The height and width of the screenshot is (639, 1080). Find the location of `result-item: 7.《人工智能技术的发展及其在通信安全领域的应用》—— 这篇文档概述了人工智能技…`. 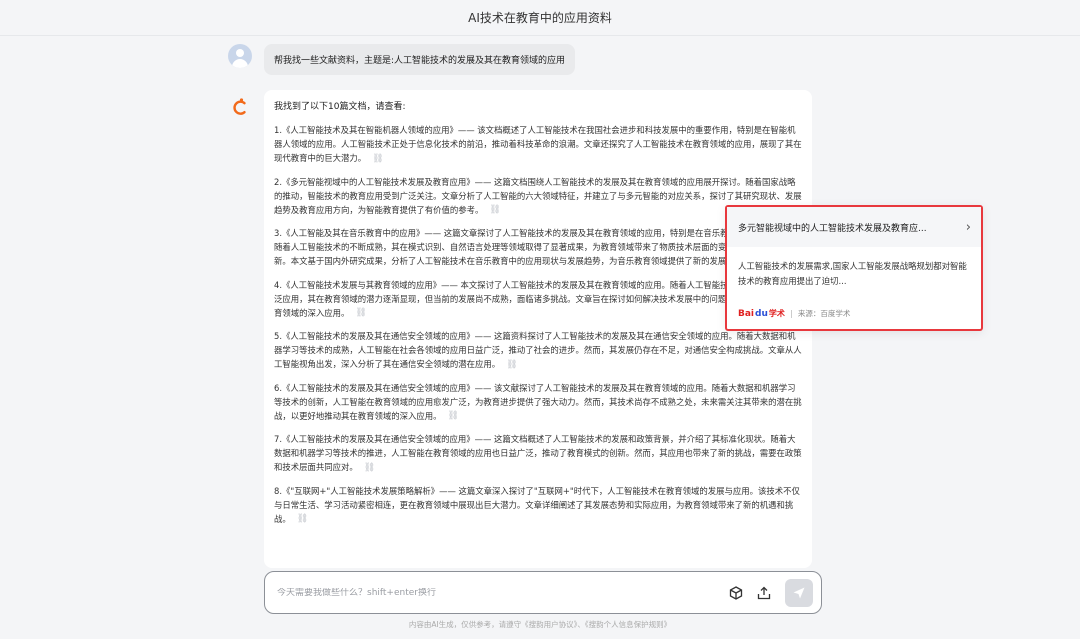

result-item: 7.《人工智能技术的发展及其在通信安全领域的应用》—— 这篇文档概述了人工智能技… is located at coordinates (538, 453).